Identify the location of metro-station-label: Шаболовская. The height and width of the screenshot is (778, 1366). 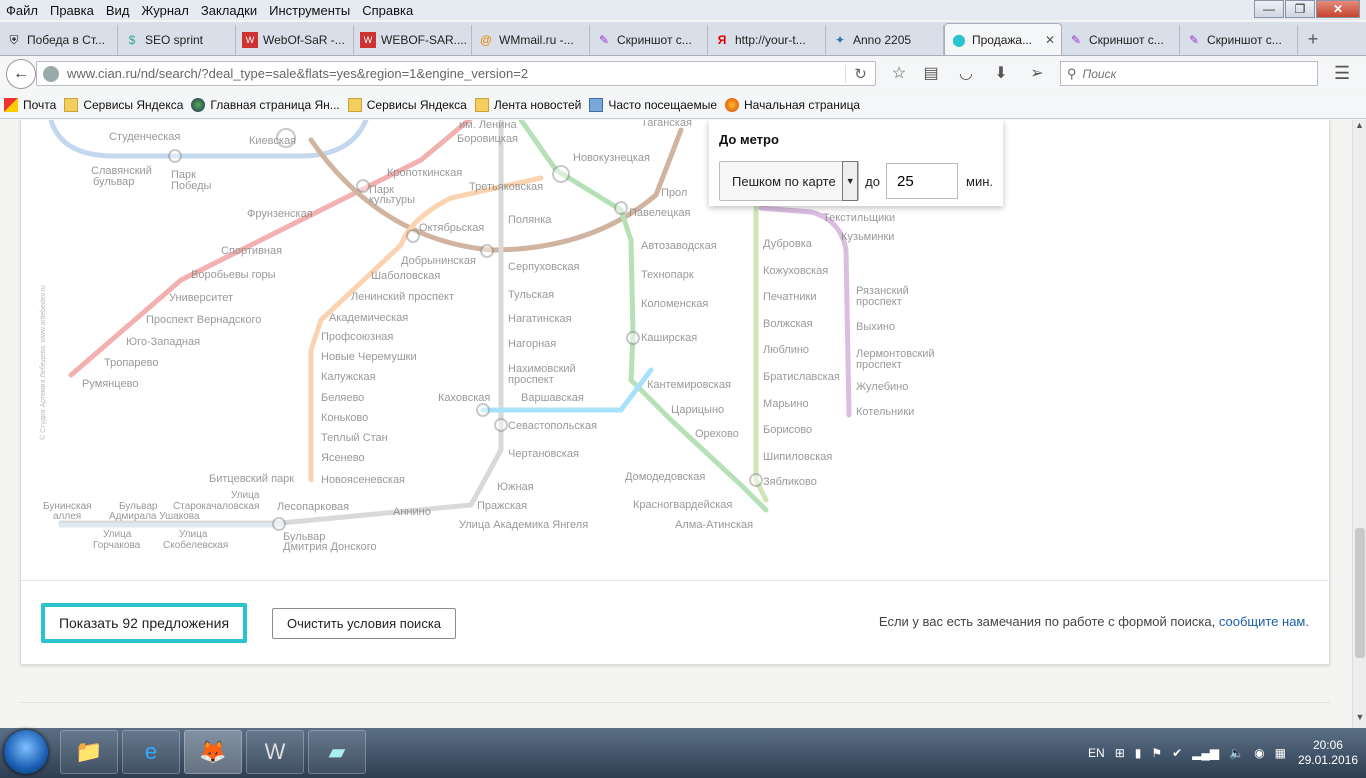
(405, 276).